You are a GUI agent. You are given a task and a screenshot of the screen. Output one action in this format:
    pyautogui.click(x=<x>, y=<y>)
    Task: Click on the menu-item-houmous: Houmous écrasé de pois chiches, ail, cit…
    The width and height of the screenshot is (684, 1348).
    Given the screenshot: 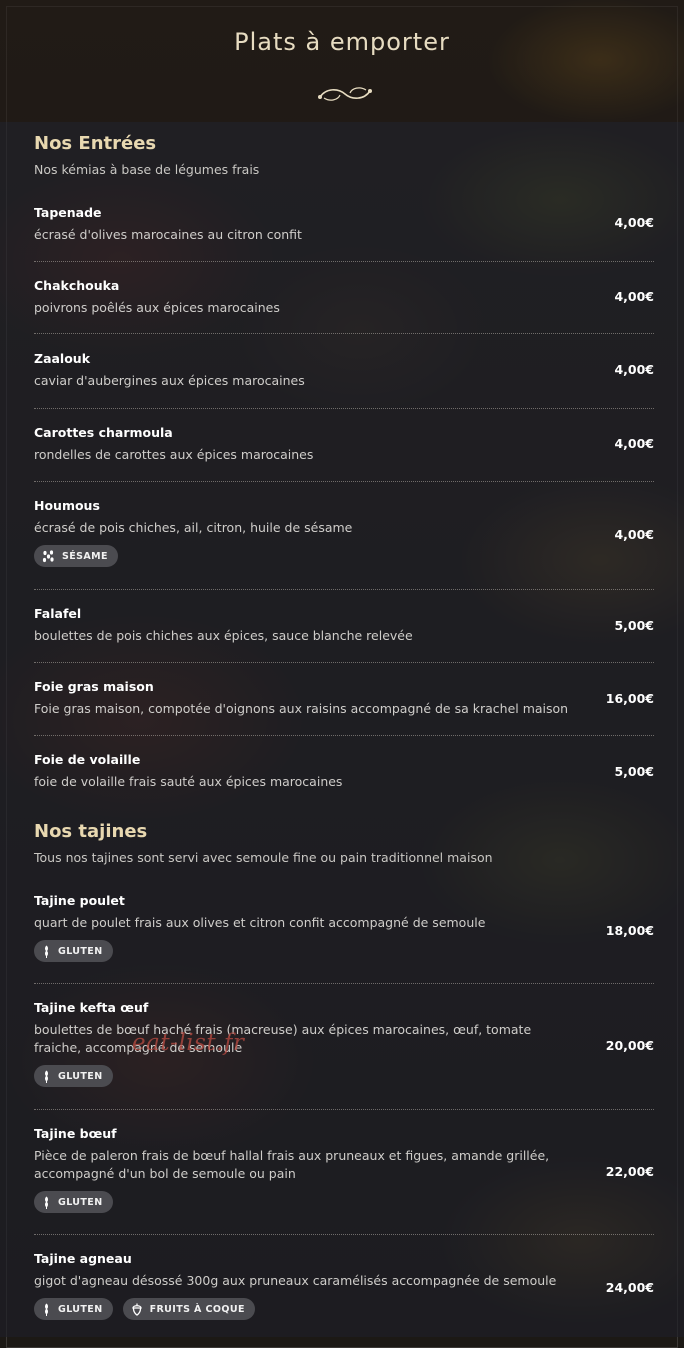 What is the action you would take?
    pyautogui.click(x=344, y=532)
    